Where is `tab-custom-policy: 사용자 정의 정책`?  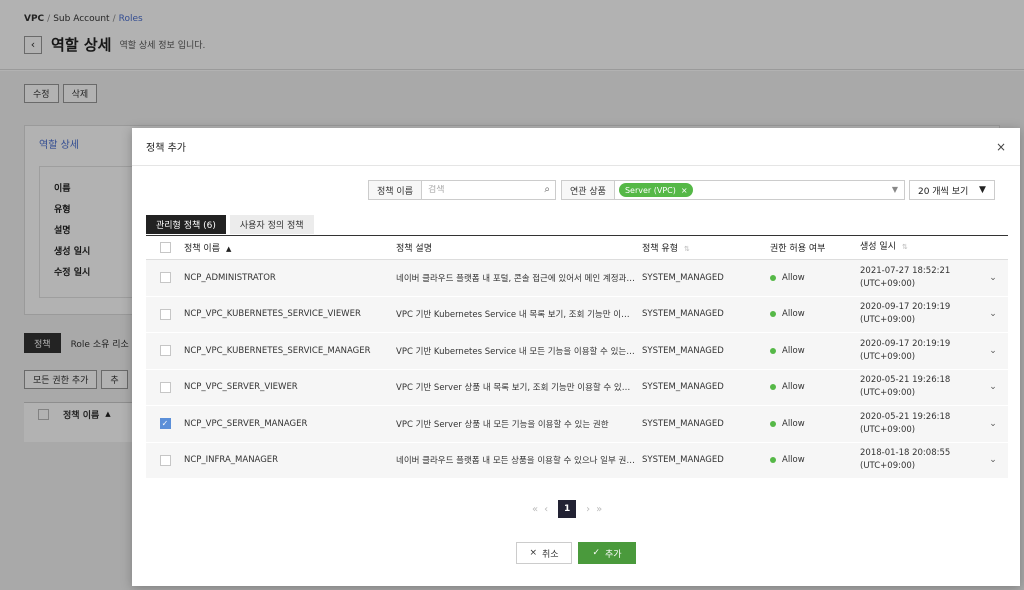 tab-custom-policy: 사용자 정의 정책 is located at coordinates (271, 224).